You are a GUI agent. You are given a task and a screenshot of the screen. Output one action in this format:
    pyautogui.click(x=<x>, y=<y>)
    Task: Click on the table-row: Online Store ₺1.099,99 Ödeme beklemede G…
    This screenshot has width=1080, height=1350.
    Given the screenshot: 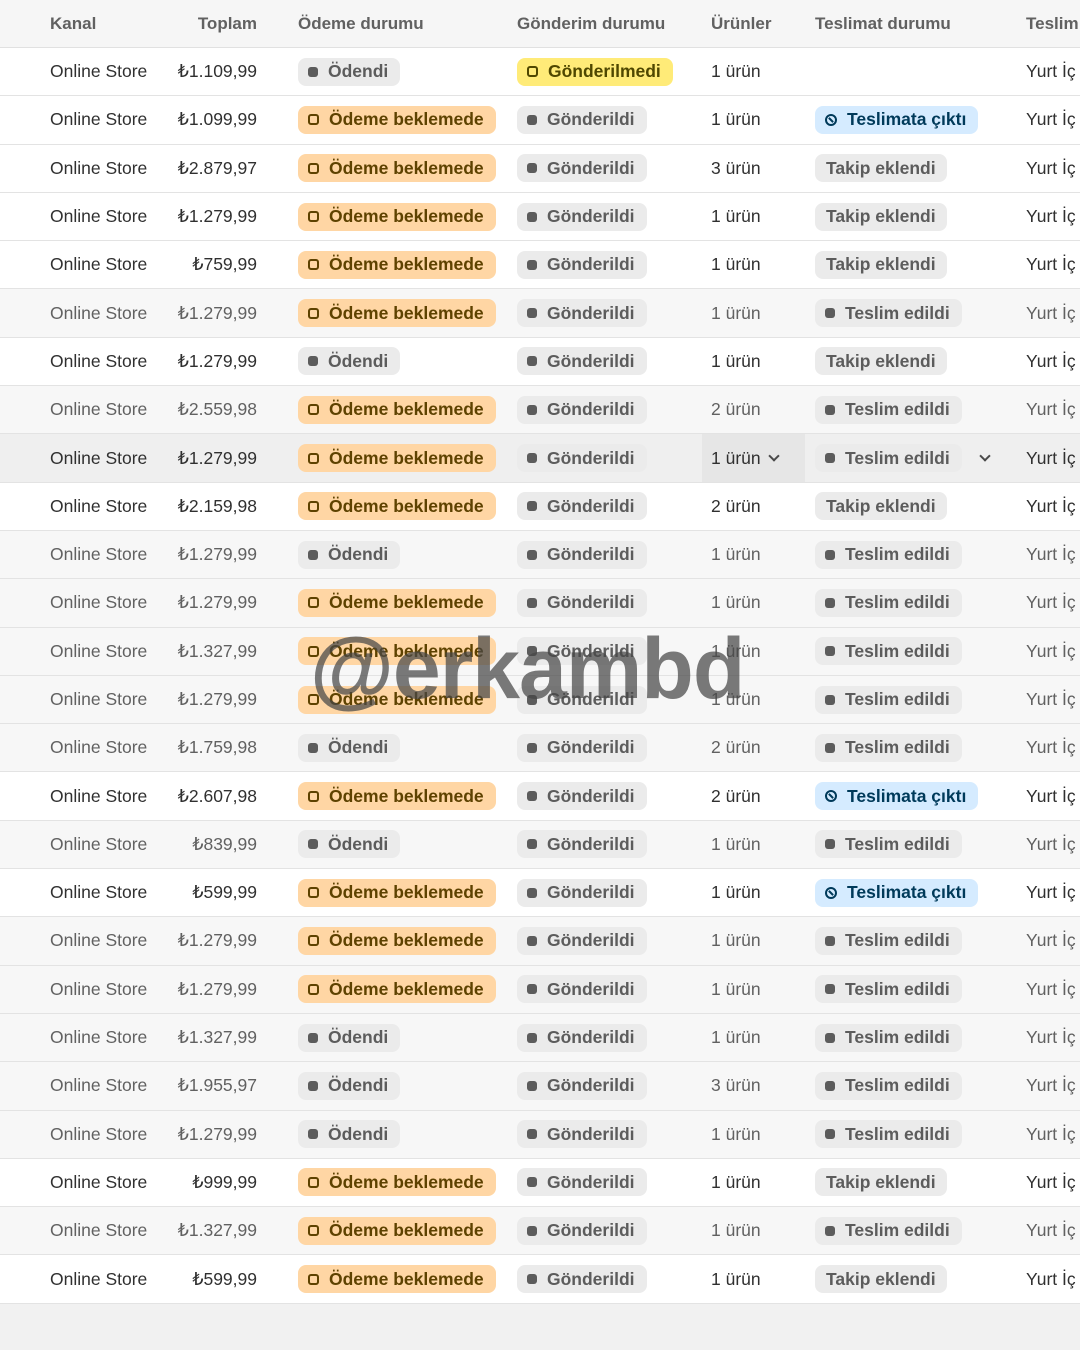 What is the action you would take?
    pyautogui.click(x=540, y=120)
    